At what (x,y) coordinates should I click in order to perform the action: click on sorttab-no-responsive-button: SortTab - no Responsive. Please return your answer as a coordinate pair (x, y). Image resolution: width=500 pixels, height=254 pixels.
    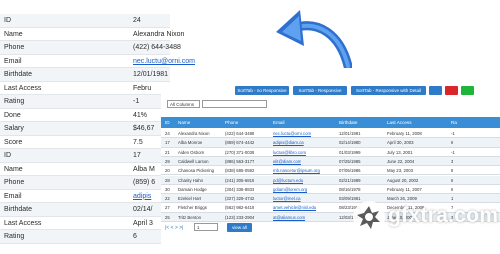
    Looking at the image, I should click on (262, 90).